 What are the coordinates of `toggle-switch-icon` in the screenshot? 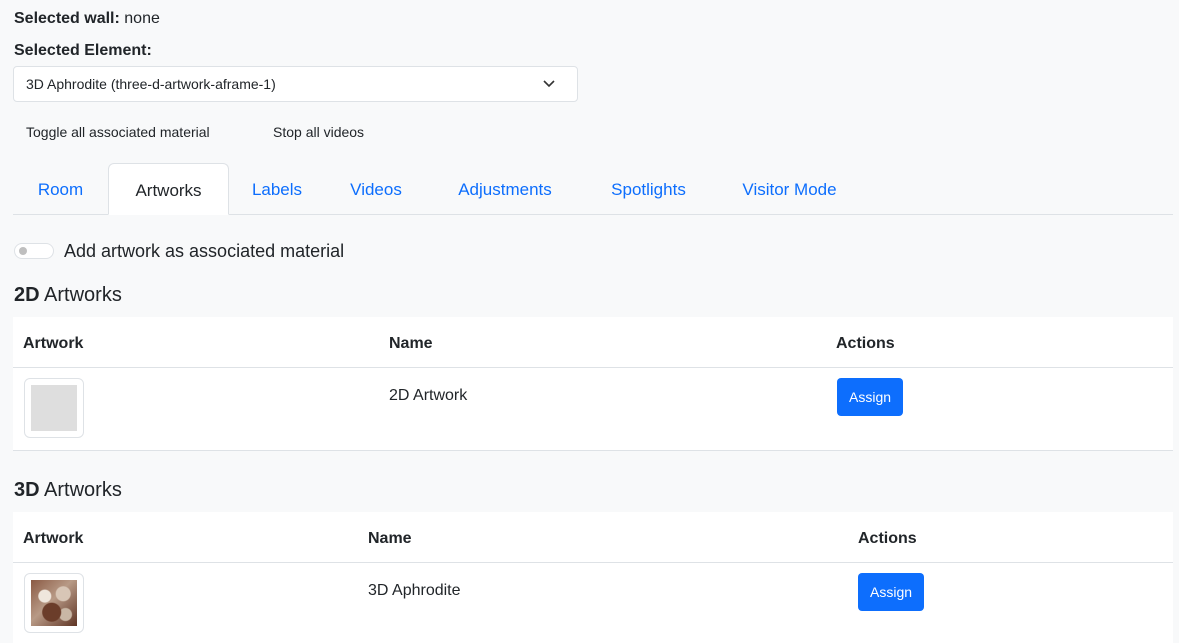 It's located at (34, 251).